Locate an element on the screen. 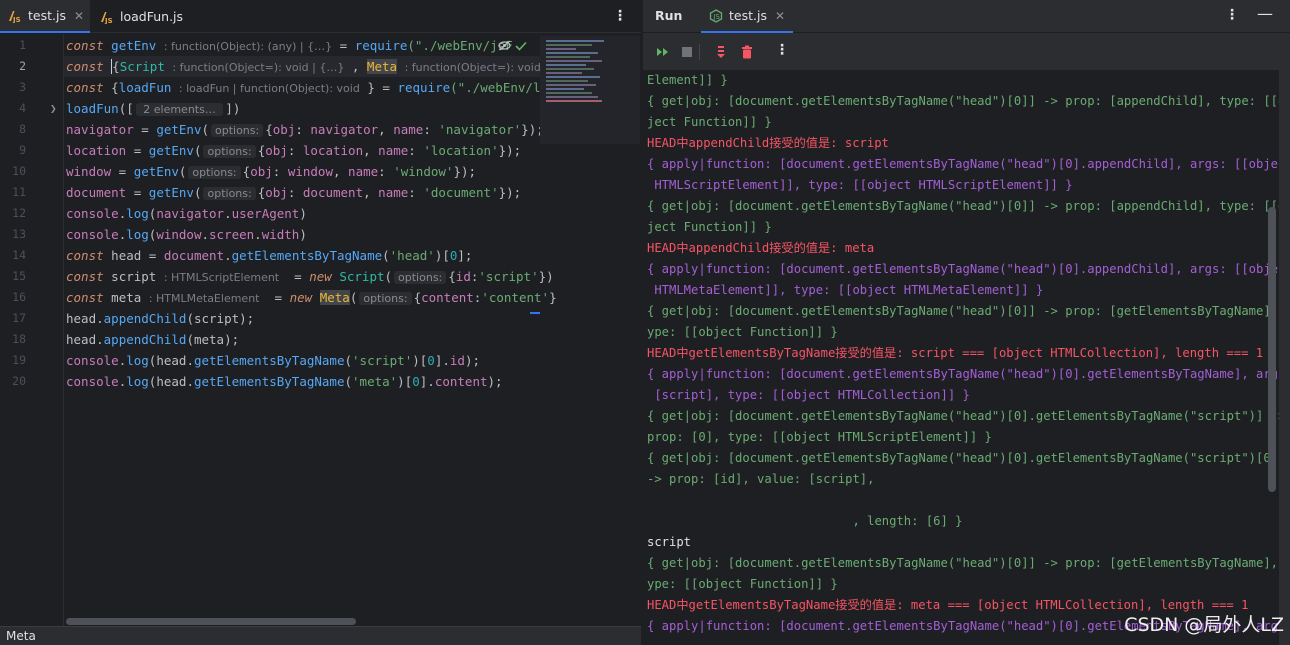  run-tab-test-js: JS test.js ✕ is located at coordinates (747, 16).